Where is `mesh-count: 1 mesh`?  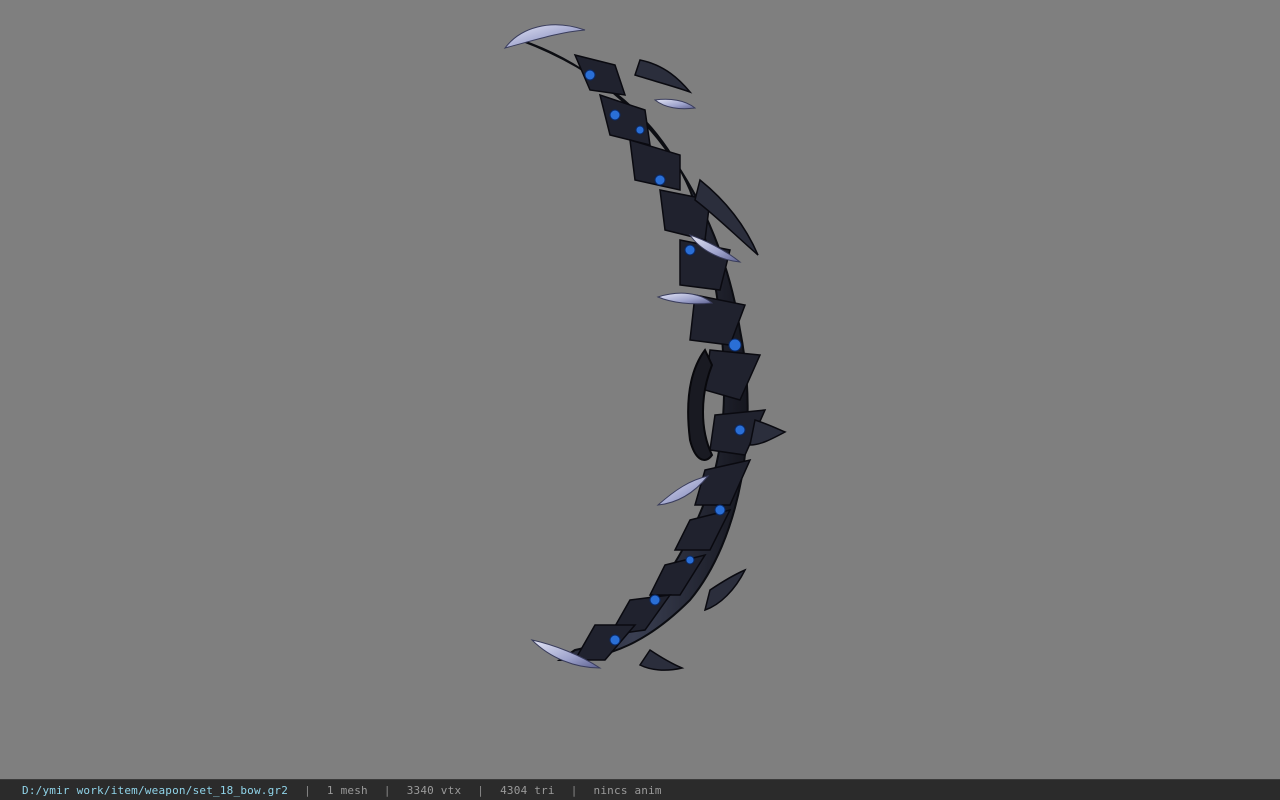
mesh-count: 1 mesh is located at coordinates (347, 790).